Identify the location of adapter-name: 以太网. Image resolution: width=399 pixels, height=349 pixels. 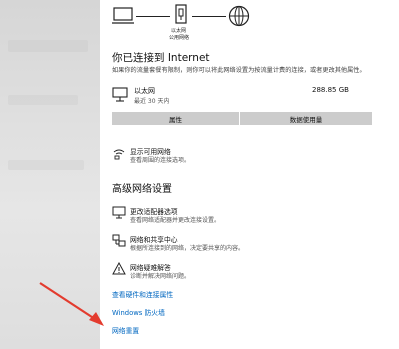
(144, 91).